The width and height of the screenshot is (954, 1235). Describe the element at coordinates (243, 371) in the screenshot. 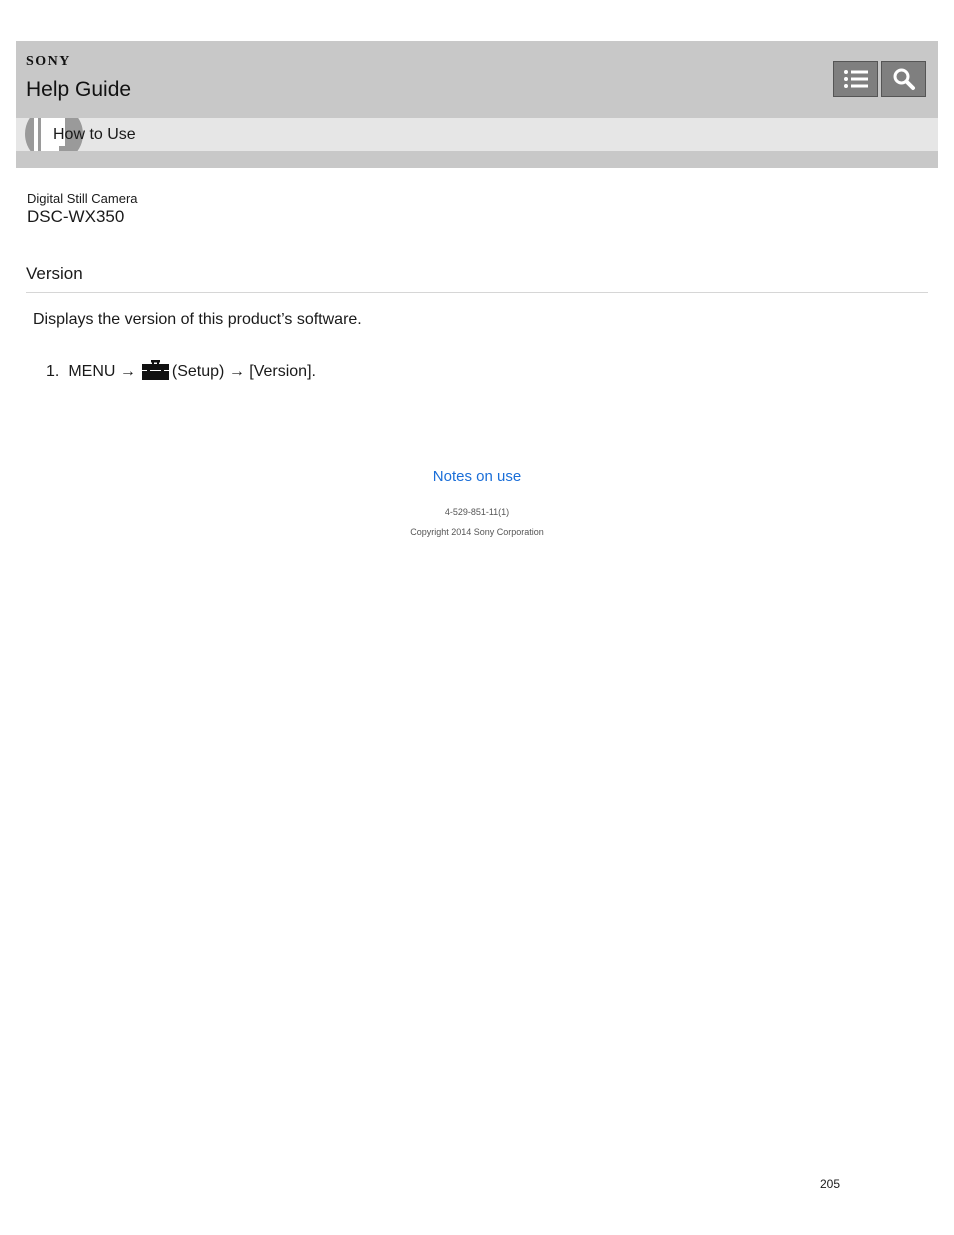

I see `step-setup-text: (Setup) → [Version].` at that location.